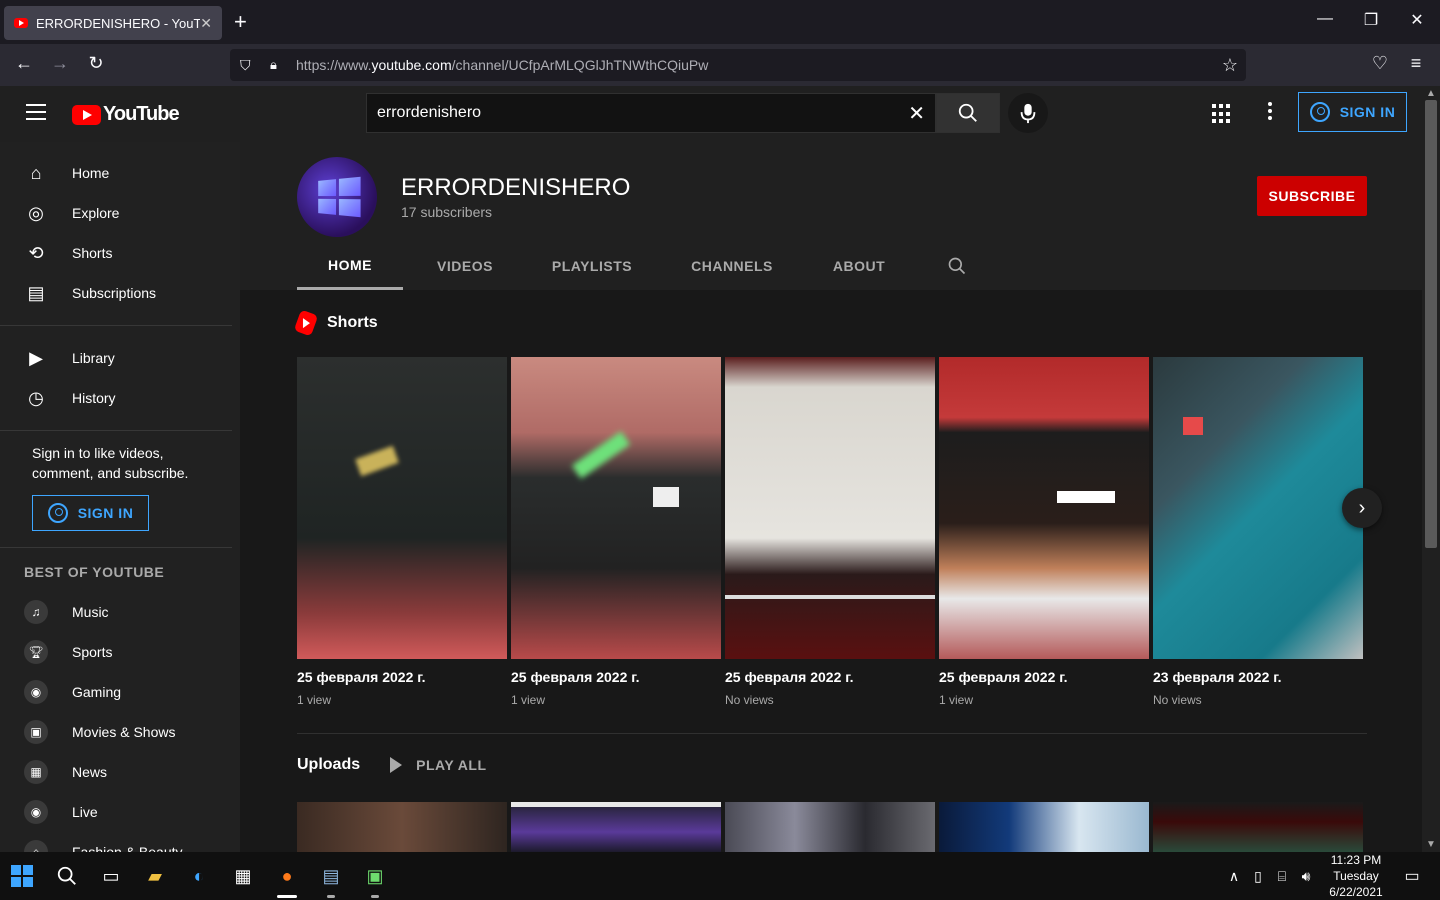  Describe the element at coordinates (36, 812) in the screenshot. I see `live-icon: ◉` at that location.